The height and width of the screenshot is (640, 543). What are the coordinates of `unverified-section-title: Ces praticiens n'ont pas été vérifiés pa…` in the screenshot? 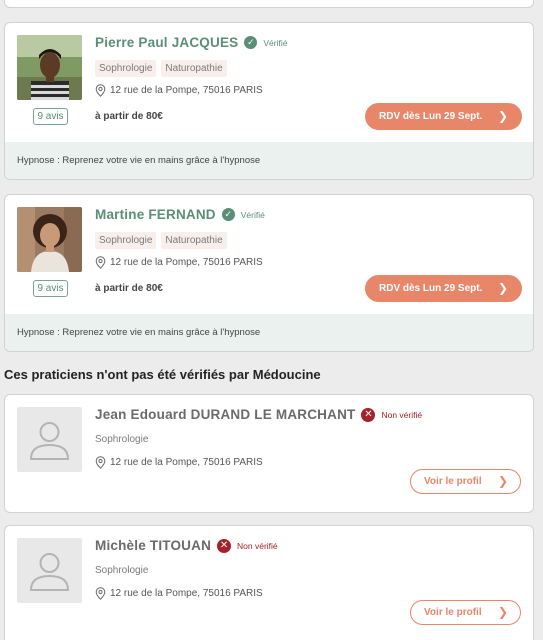 It's located at (162, 374).